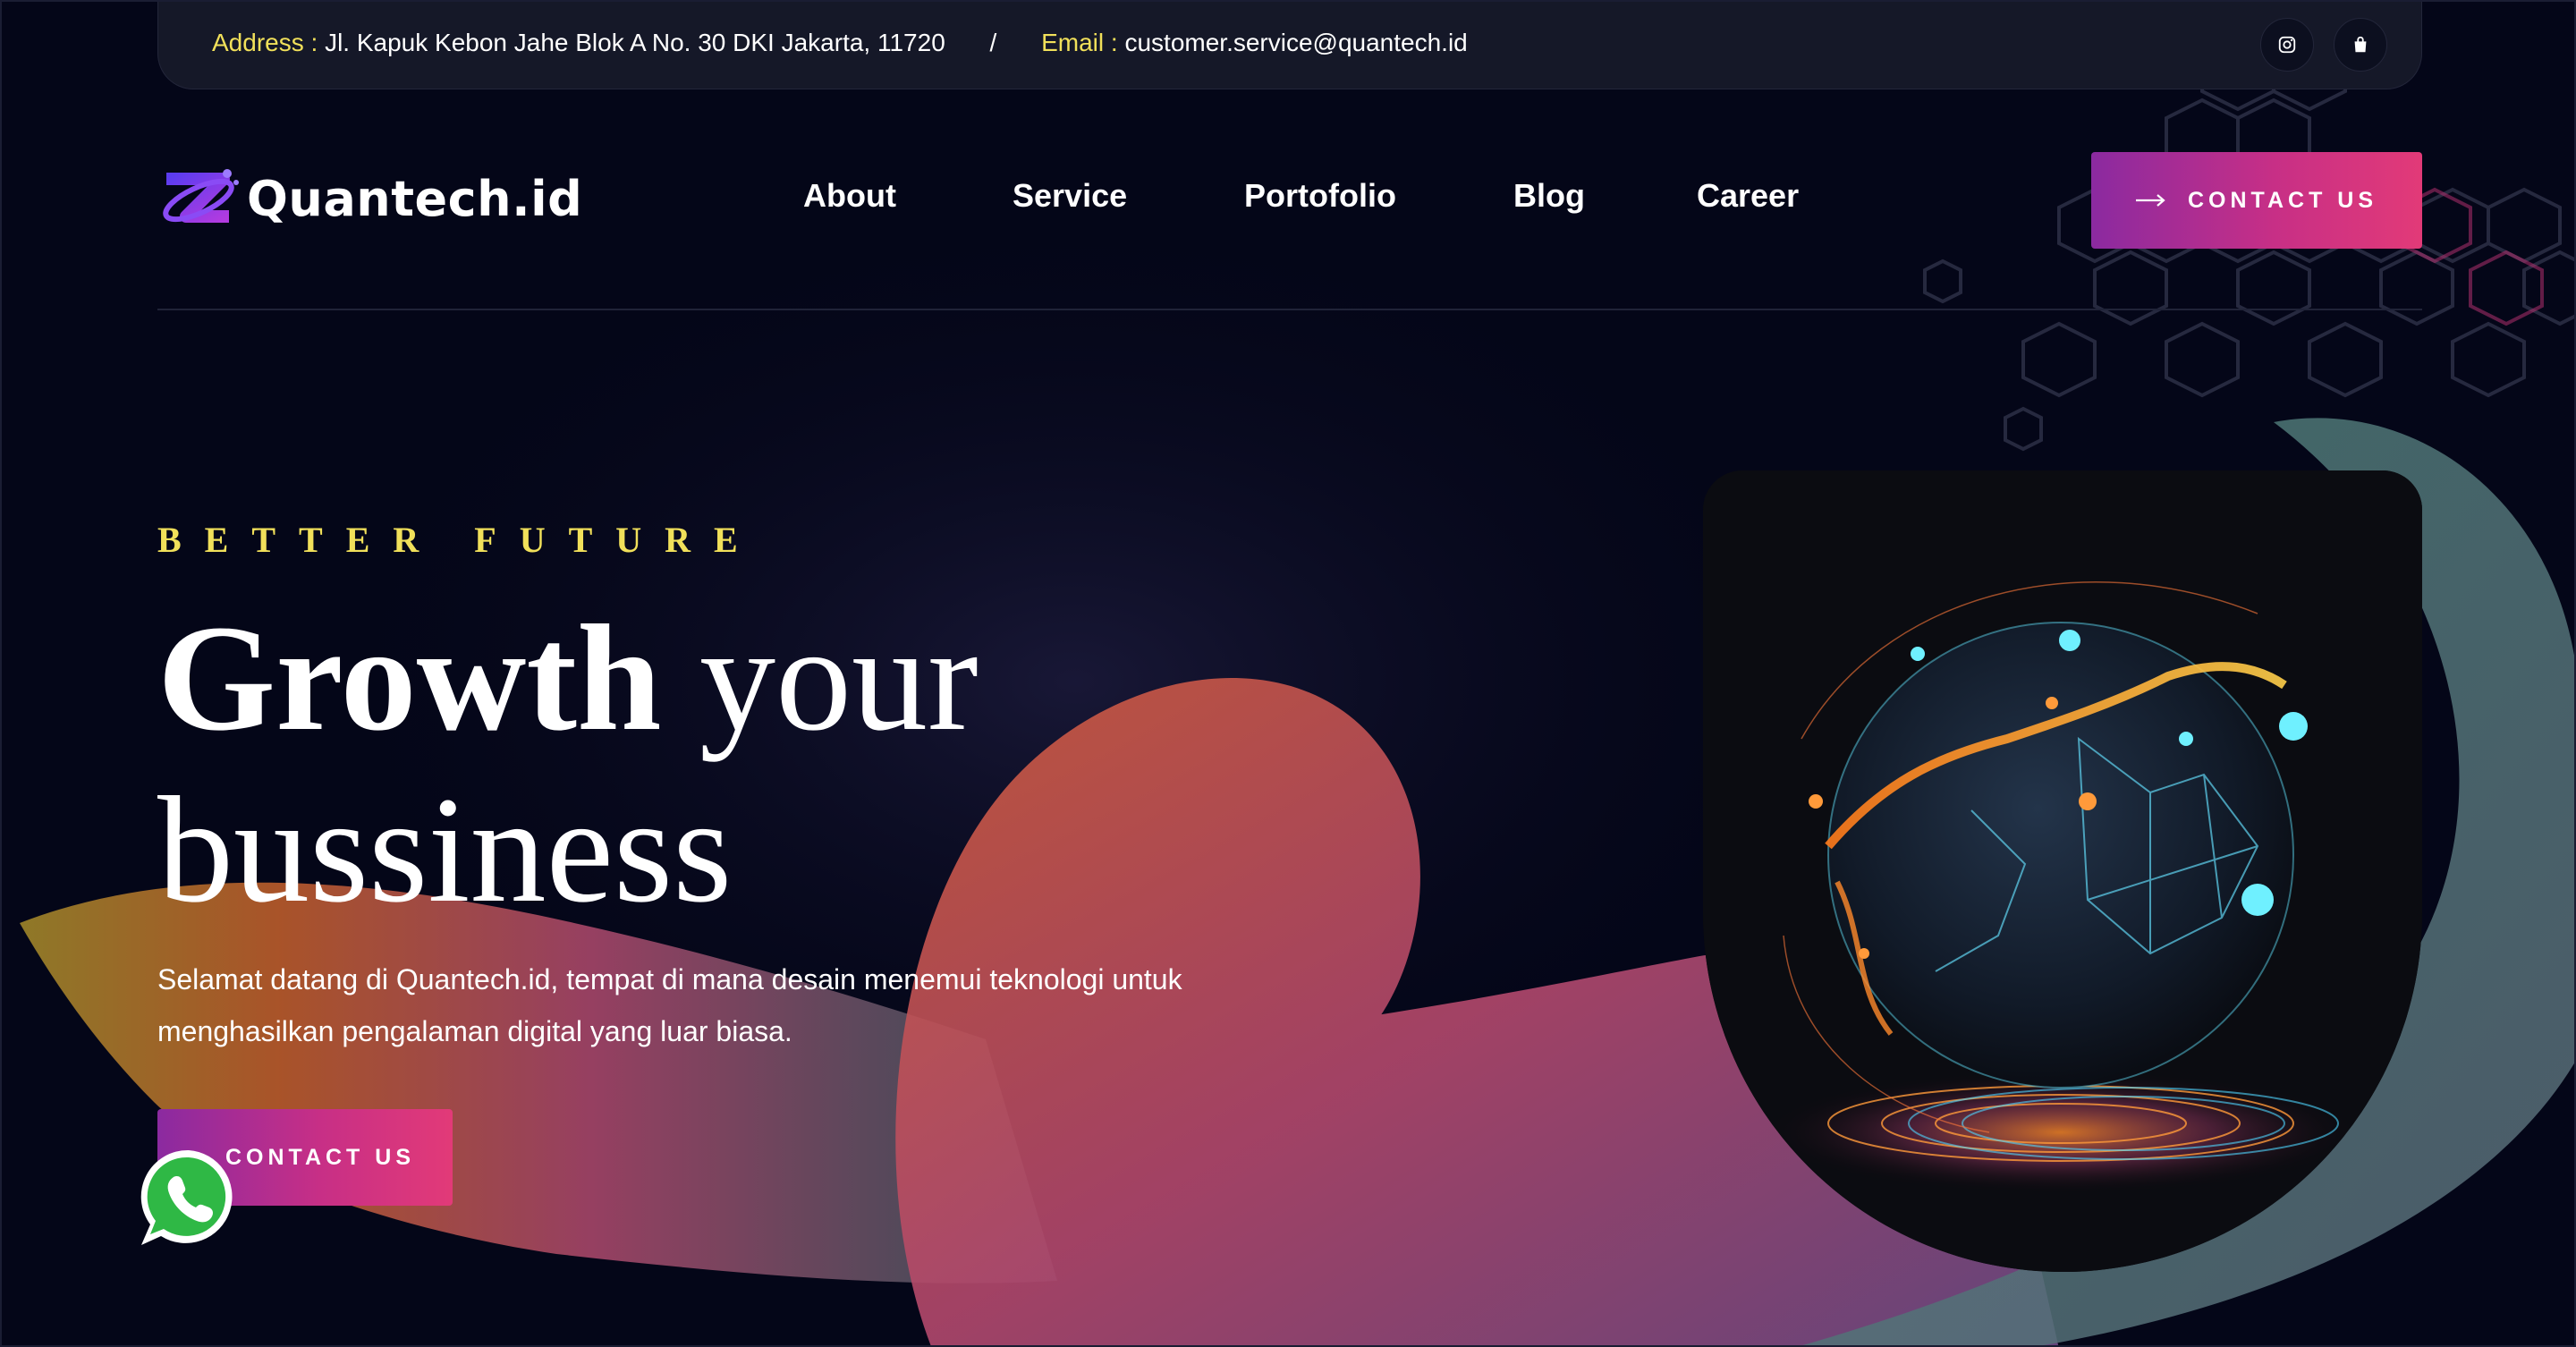 The image size is (2576, 1347). Describe the element at coordinates (1289, 309) in the screenshot. I see `header-divider` at that location.